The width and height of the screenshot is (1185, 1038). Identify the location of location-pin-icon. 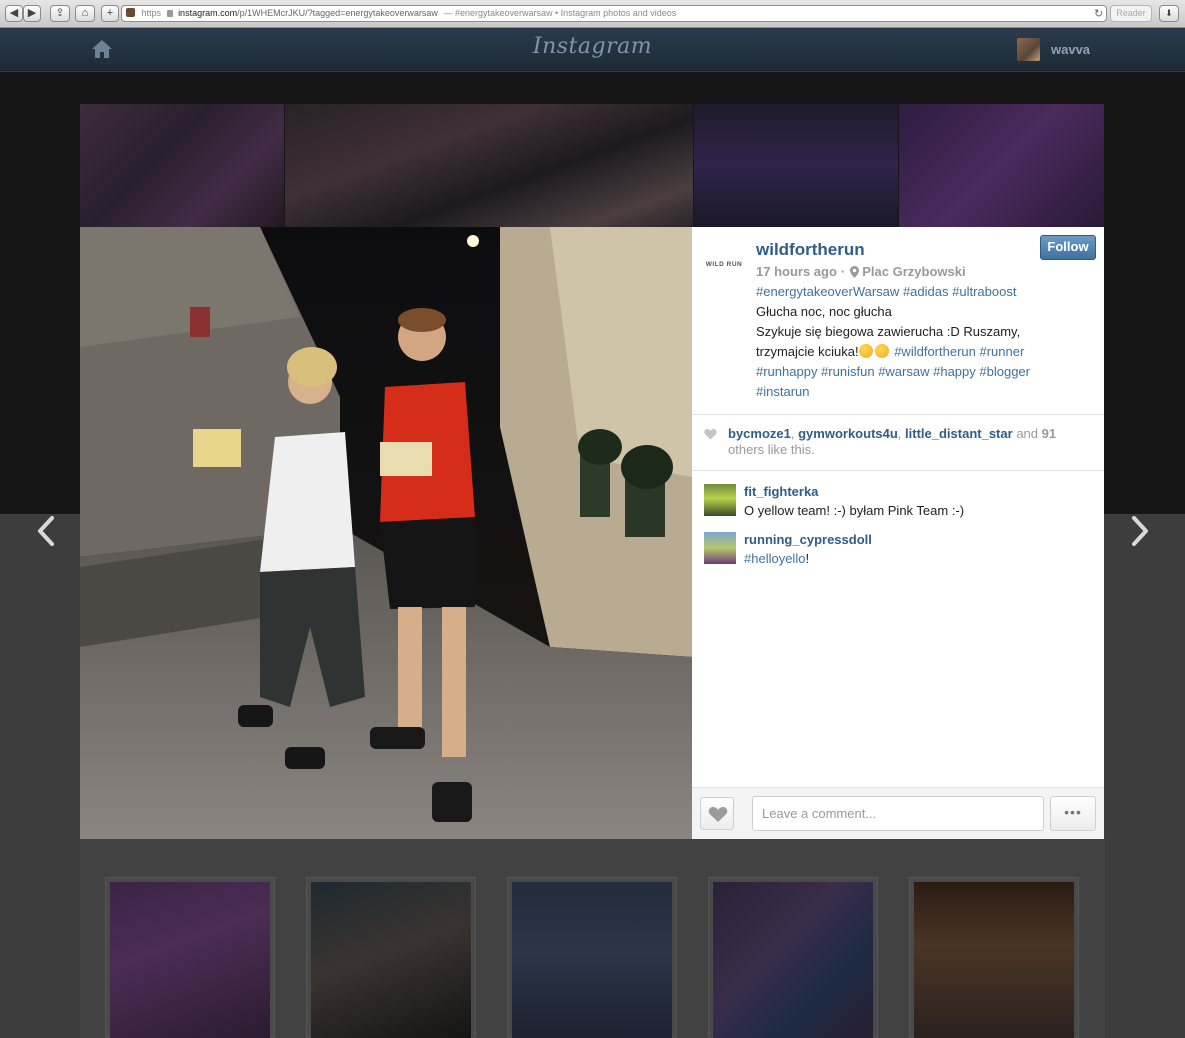
(855, 271).